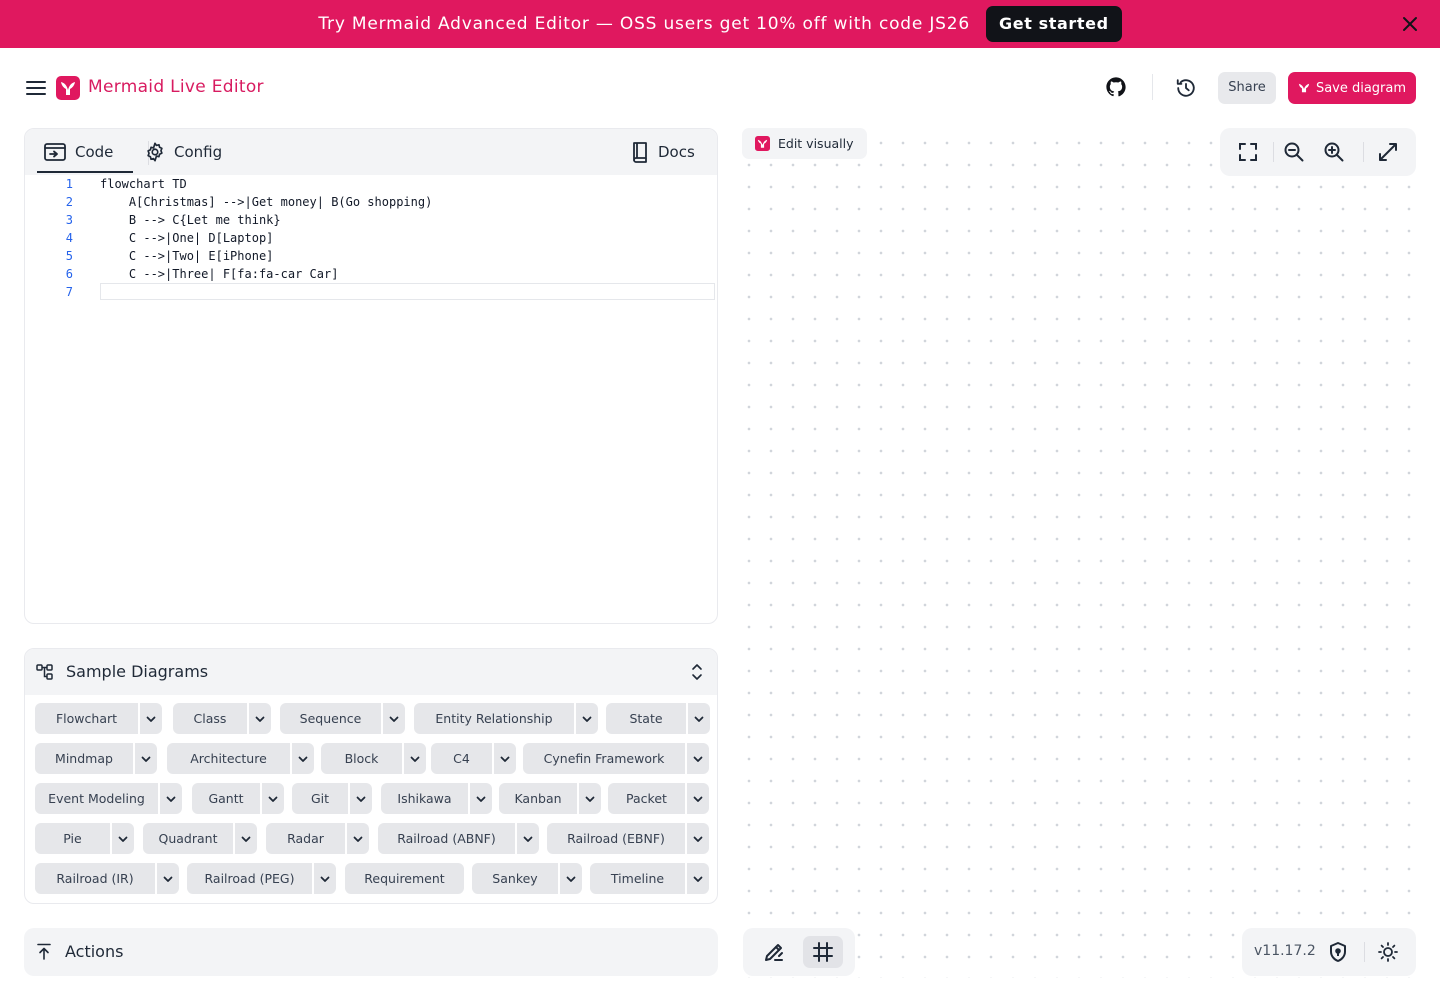 Image resolution: width=1440 pixels, height=1000 pixels. Describe the element at coordinates (78, 152) in the screenshot. I see `tab-code: Code` at that location.